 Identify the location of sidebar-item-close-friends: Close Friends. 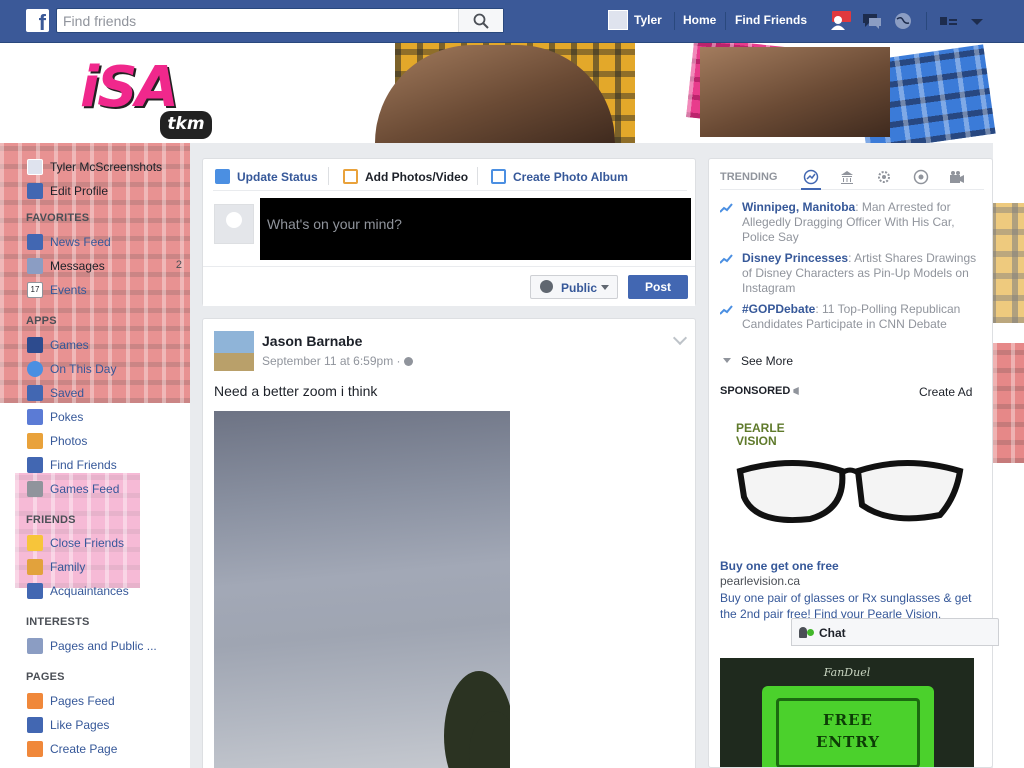
(107, 543).